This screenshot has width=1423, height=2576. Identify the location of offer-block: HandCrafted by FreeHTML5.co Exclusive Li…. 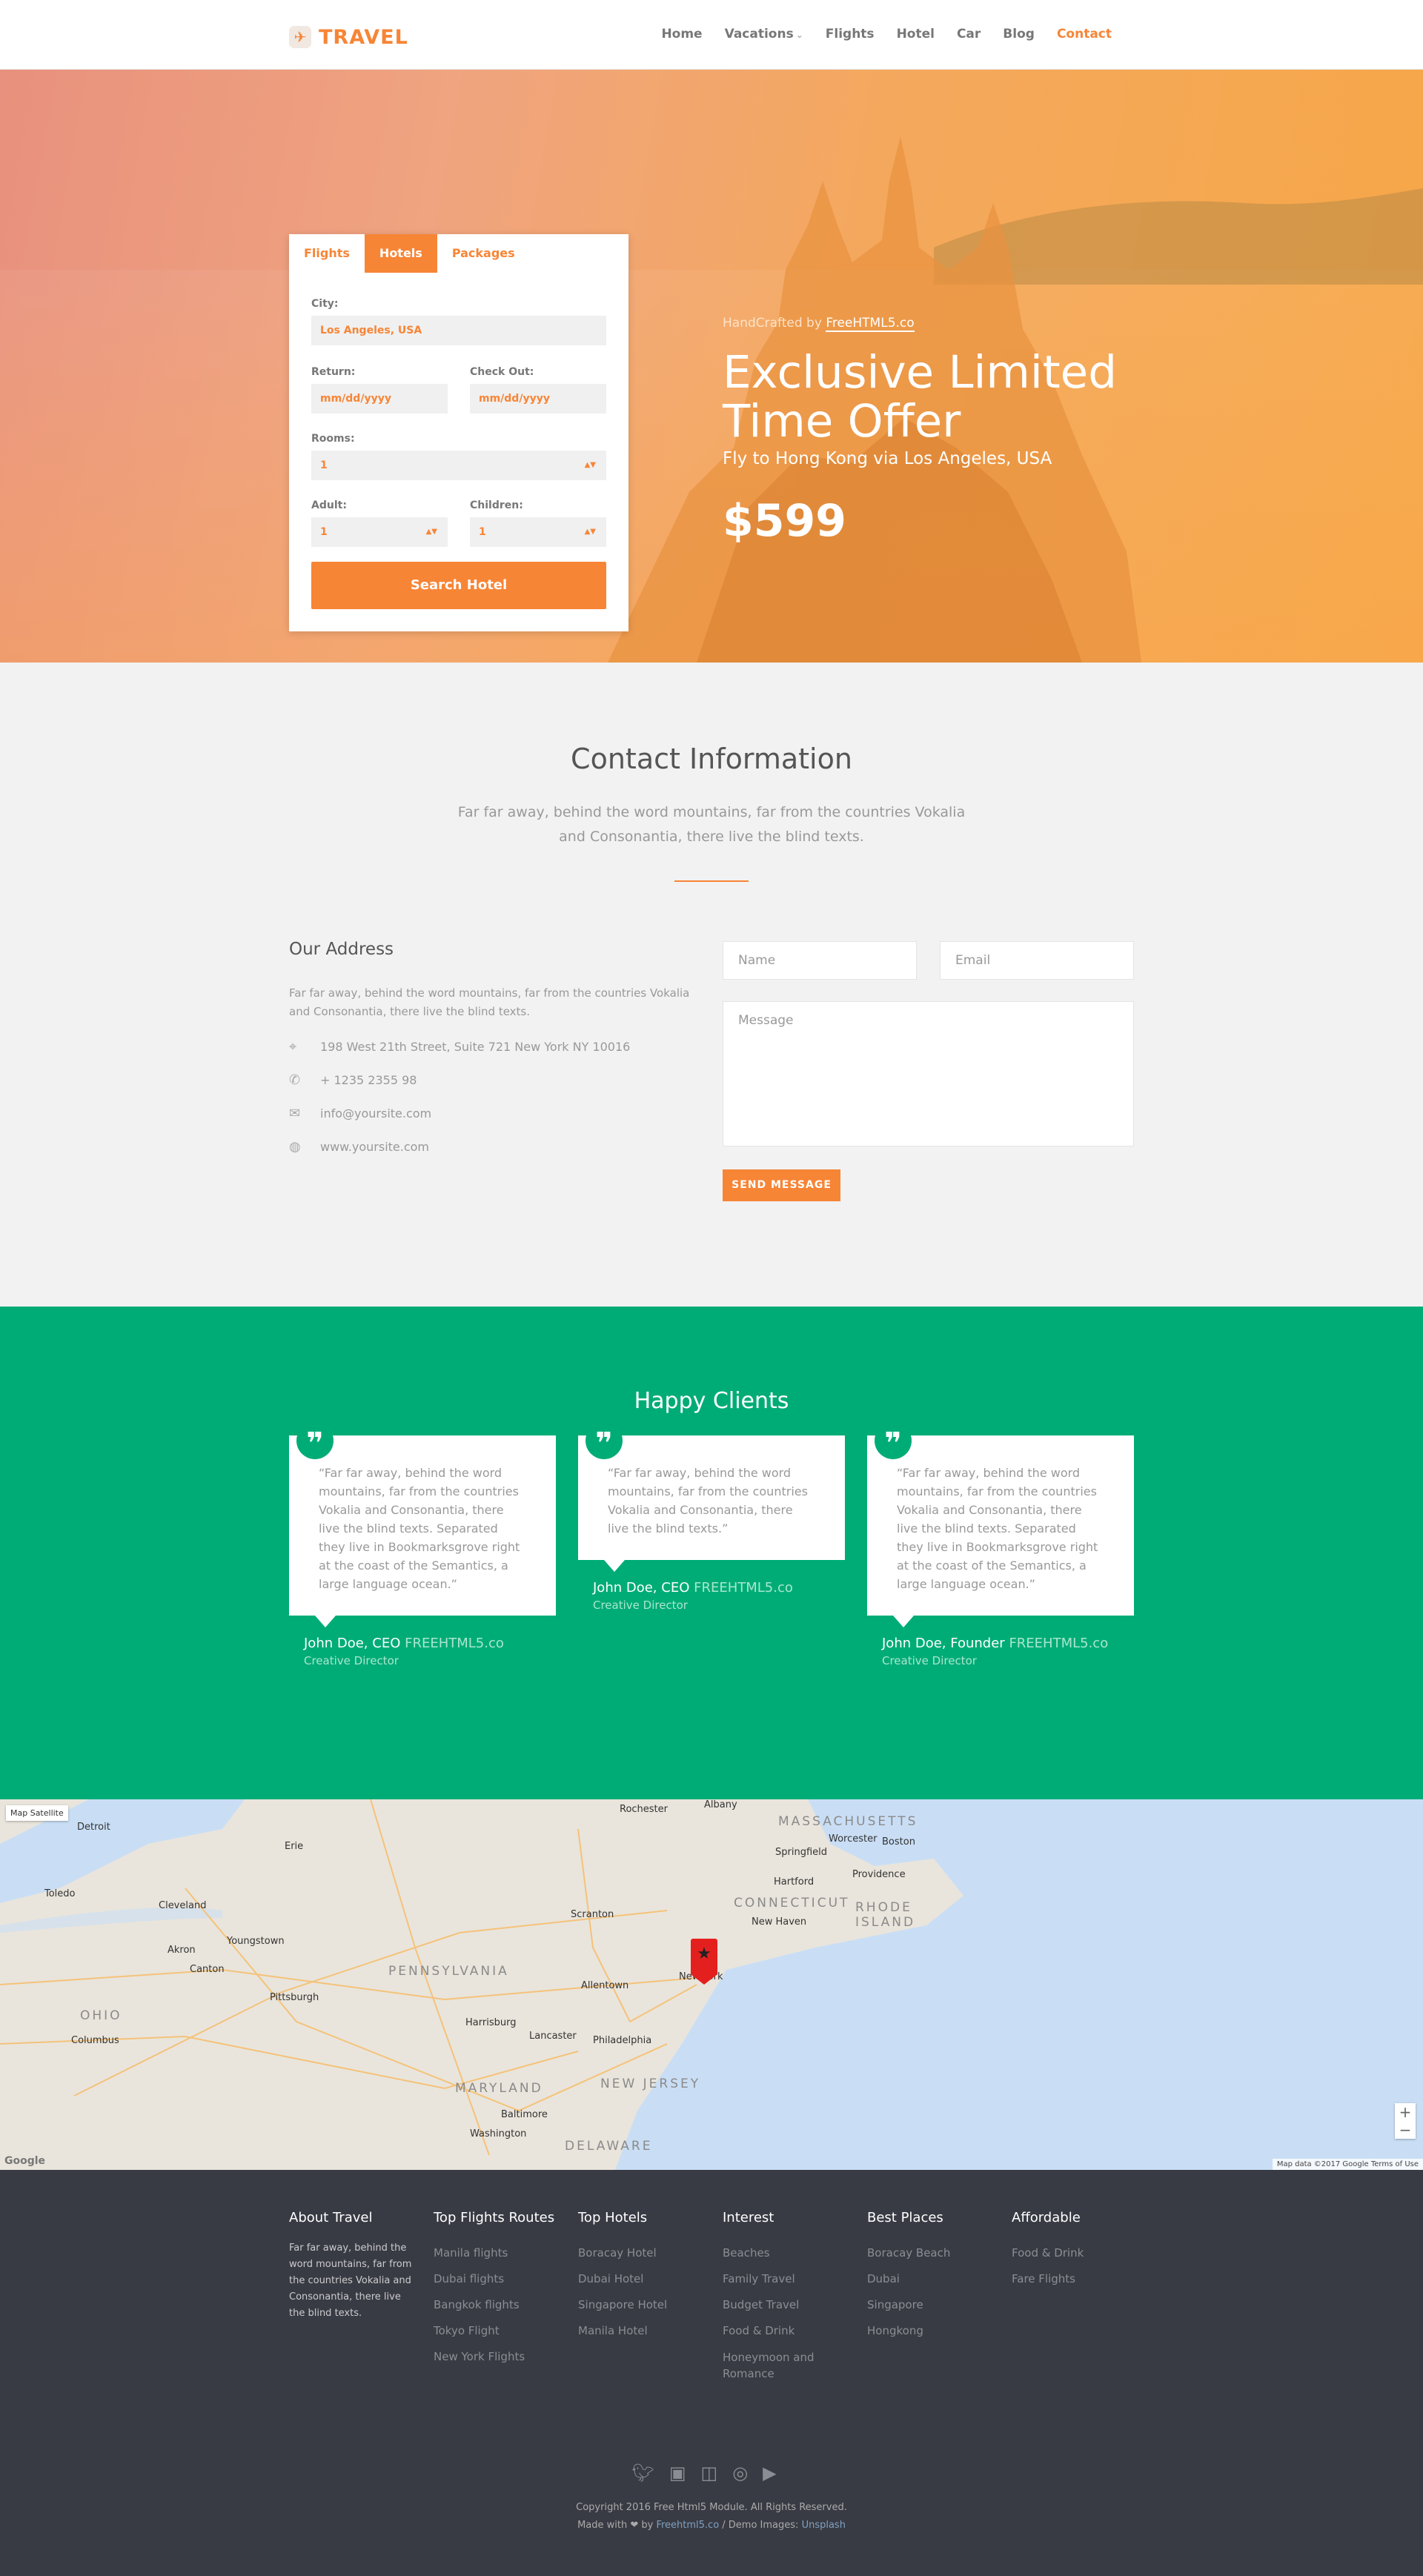
(982, 431).